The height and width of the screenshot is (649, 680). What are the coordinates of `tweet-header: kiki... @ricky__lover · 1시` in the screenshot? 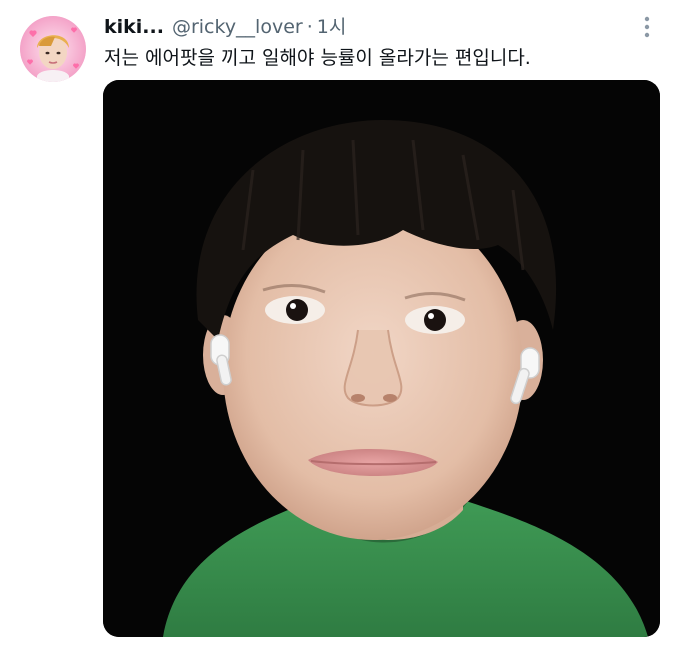 It's located at (225, 27).